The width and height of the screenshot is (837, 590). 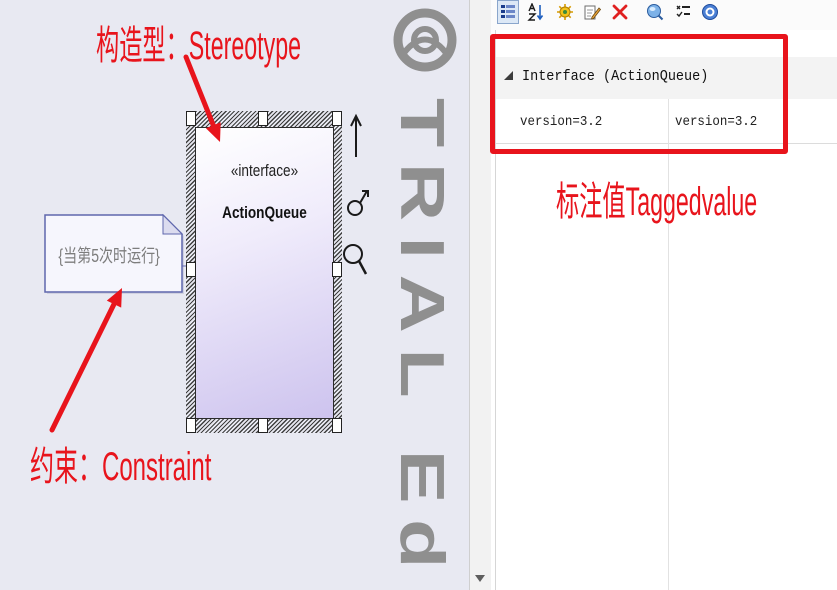 I want to click on scroll-down-arrow-icon, so click(x=480, y=578).